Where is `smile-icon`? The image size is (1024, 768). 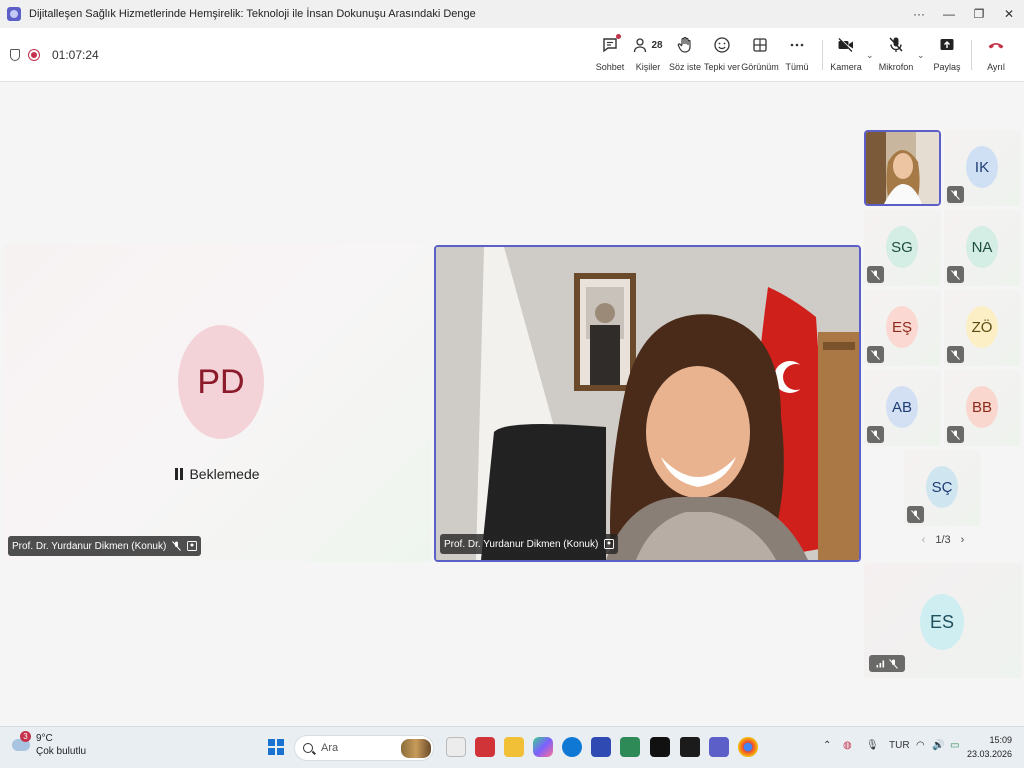 smile-icon is located at coordinates (722, 45).